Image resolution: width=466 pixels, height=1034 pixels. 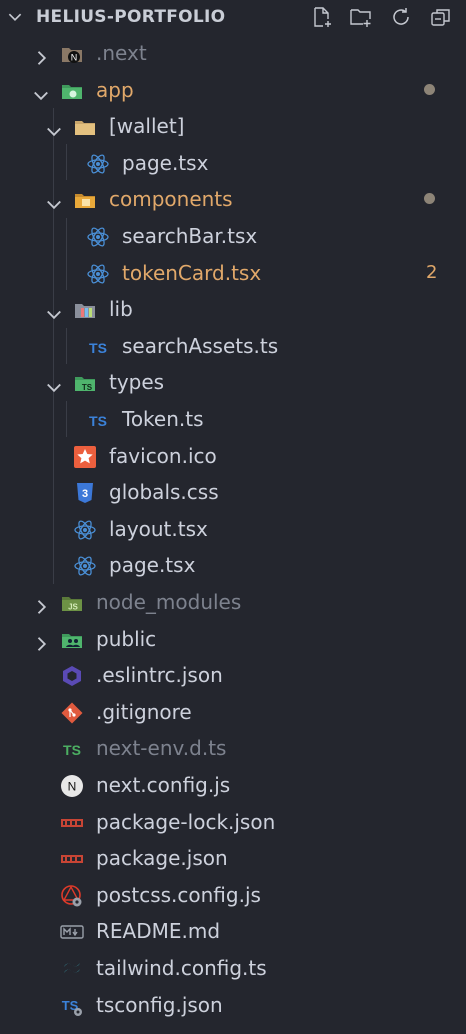 What do you see at coordinates (72, 1005) in the screenshot?
I see `tsconfig-icon: TS` at bounding box center [72, 1005].